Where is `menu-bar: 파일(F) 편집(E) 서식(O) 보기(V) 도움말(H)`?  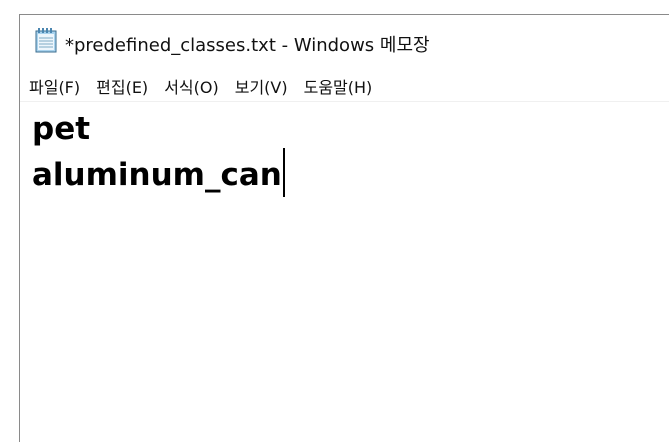
menu-bar: 파일(F) 편집(E) 서식(O) 보기(V) 도움말(H) is located at coordinates (344, 86).